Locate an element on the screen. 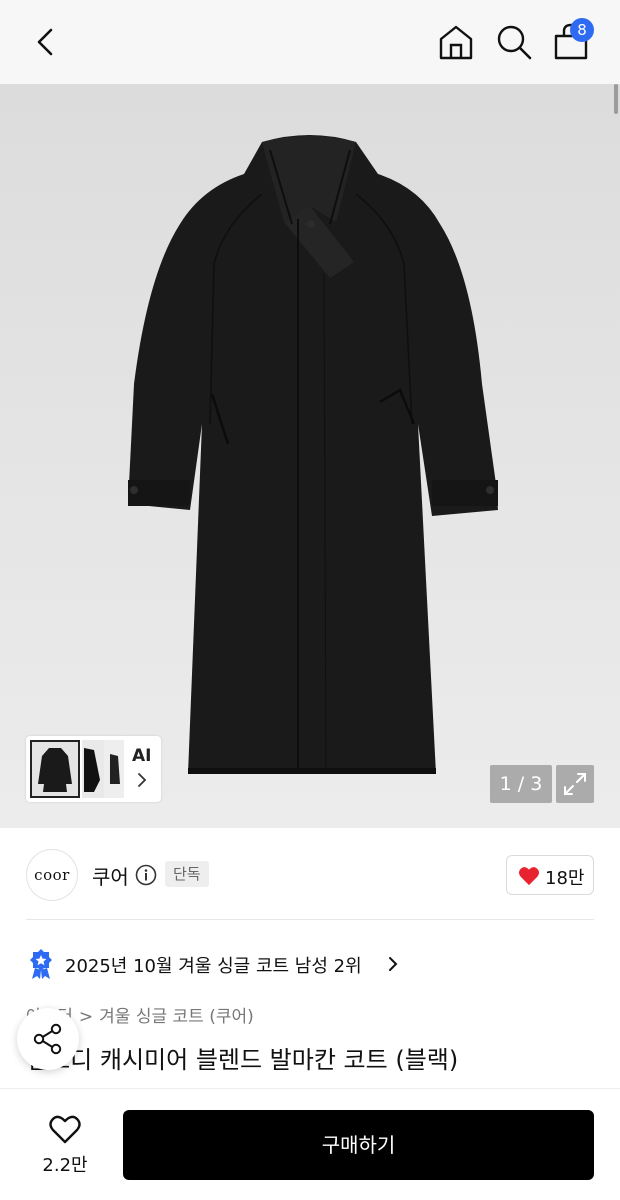  back-button is located at coordinates (46, 42).